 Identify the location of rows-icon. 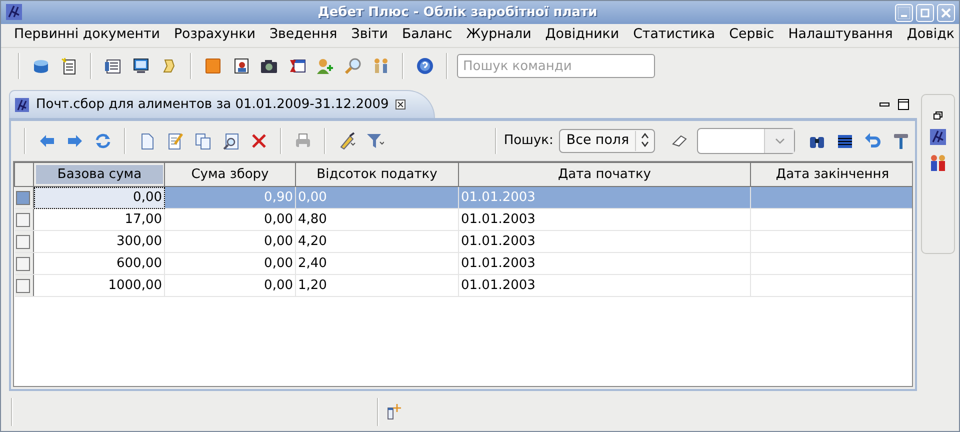
(845, 141).